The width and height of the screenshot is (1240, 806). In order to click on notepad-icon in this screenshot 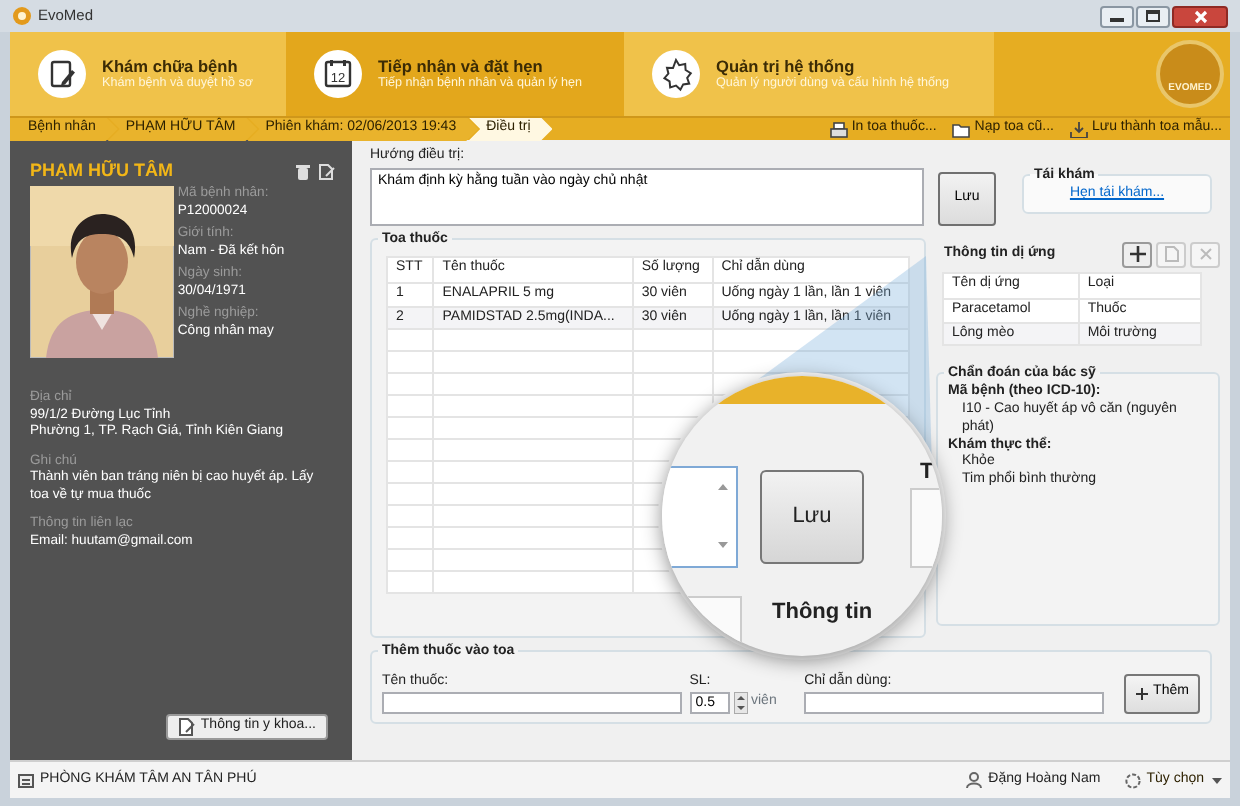, I will do `click(62, 74)`.